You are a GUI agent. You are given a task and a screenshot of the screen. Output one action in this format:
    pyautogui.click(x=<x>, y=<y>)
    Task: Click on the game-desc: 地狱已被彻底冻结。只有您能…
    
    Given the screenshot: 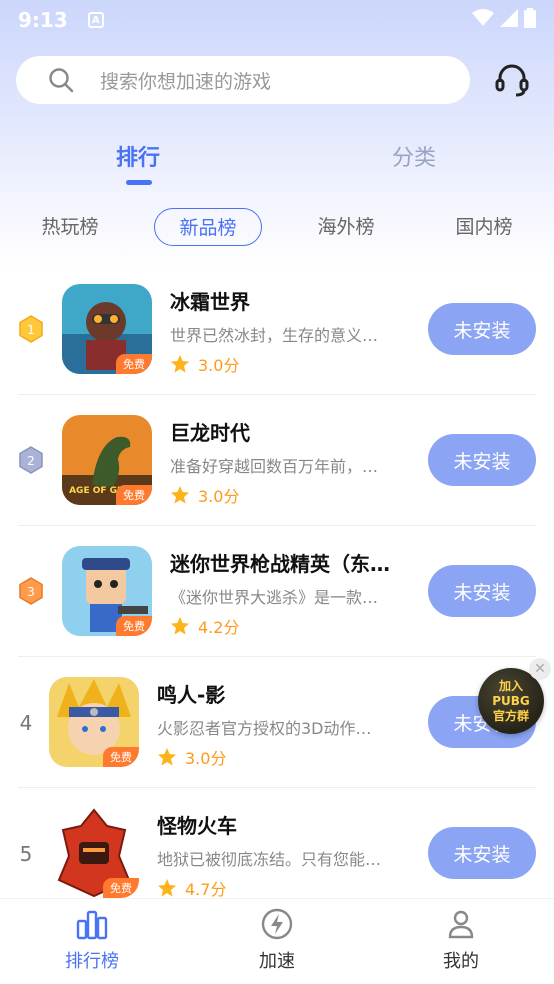 What is the action you would take?
    pyautogui.click(x=269, y=859)
    